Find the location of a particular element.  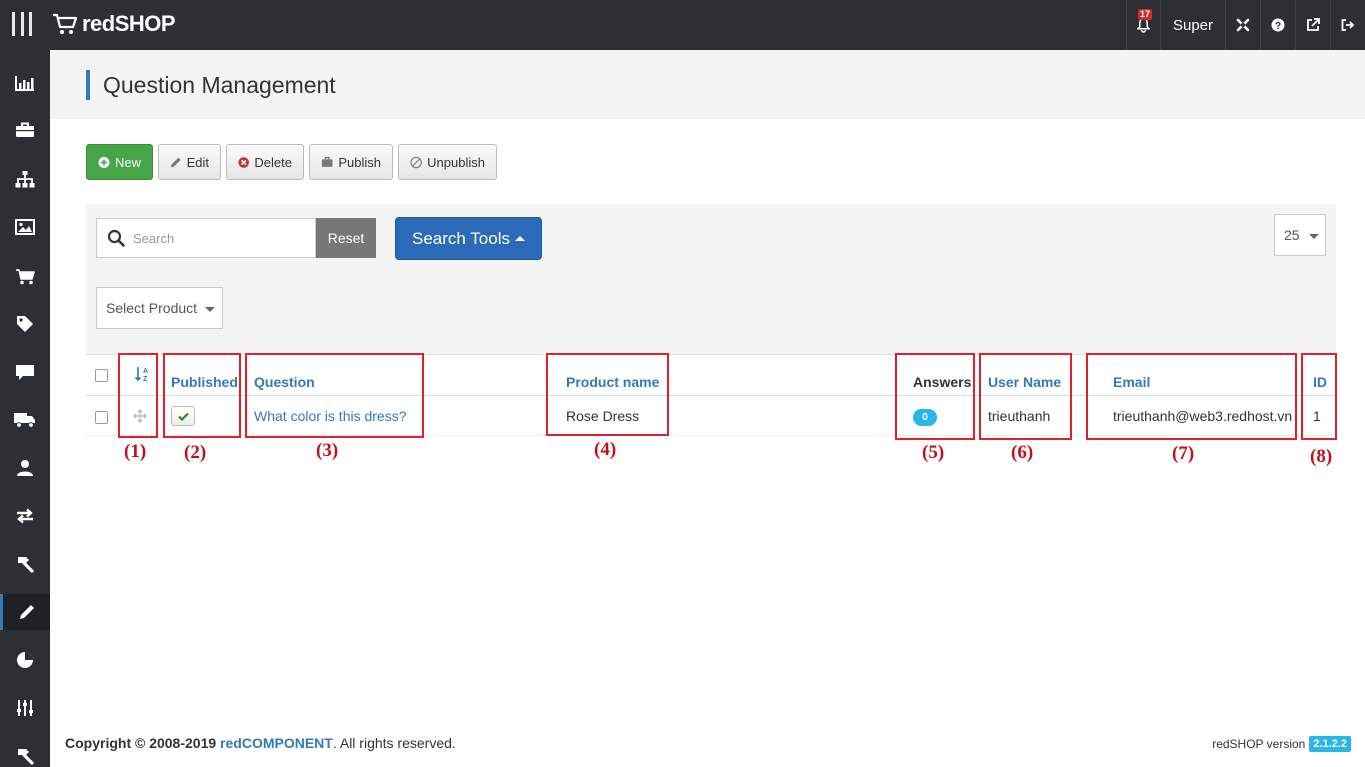

sidebar-item-users is located at coordinates (25, 468).